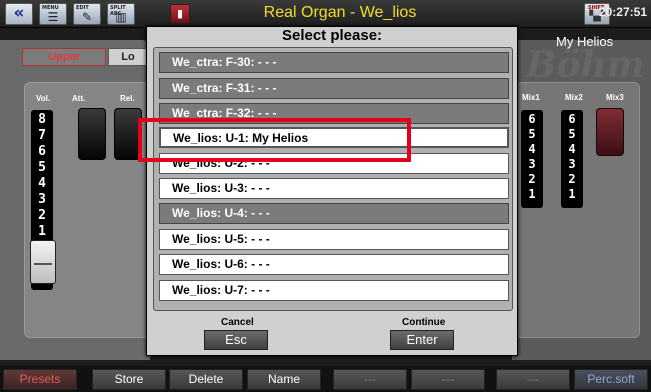 This screenshot has height=392, width=651. I want to click on preset-name: My Helios, so click(585, 41).